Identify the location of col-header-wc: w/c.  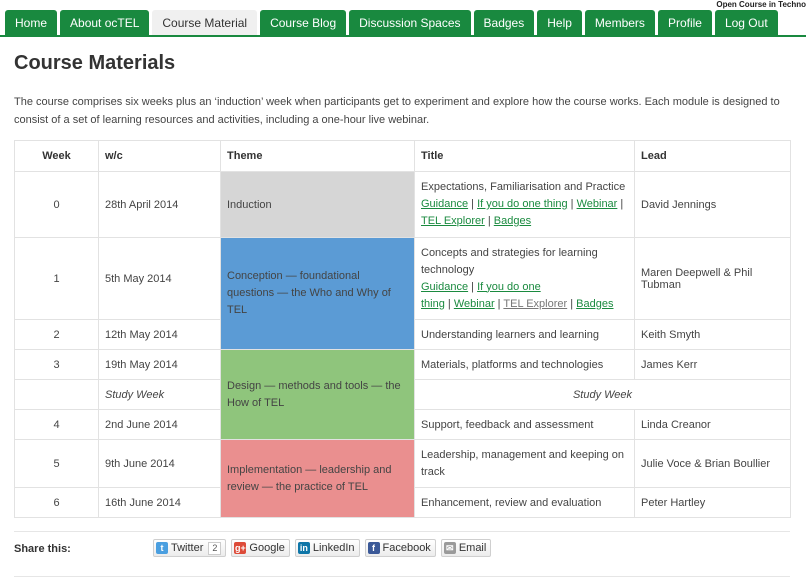
(159, 156).